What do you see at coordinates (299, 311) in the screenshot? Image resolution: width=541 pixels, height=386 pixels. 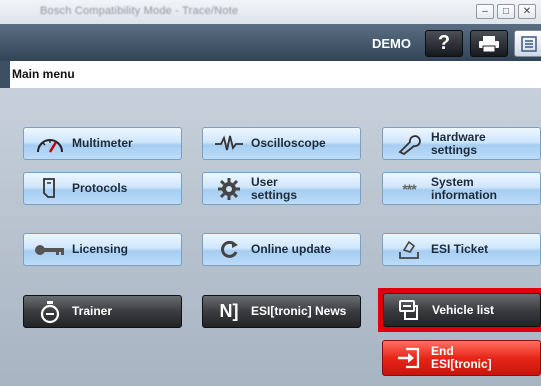 I see `esi-news-label: ESI[tronic] News` at bounding box center [299, 311].